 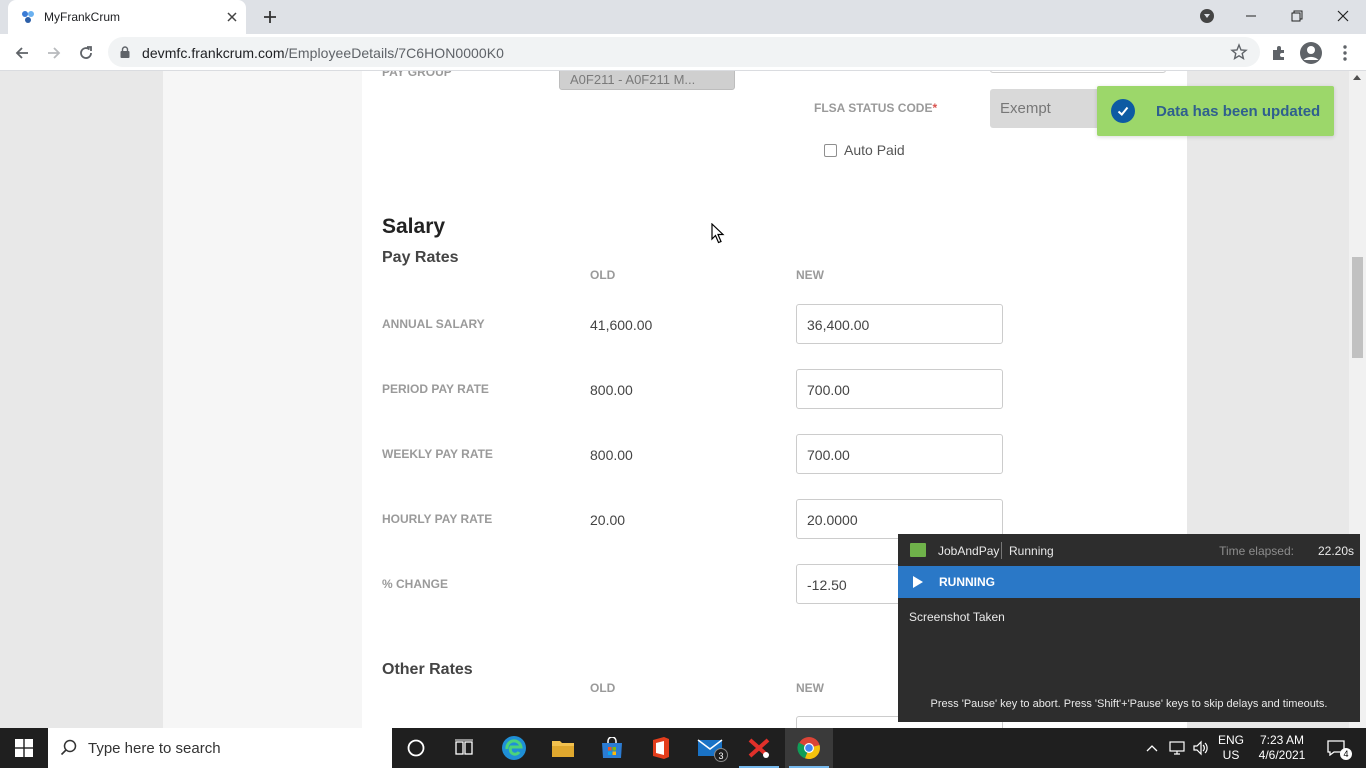 I want to click on auto-paid-label: Auto Paid, so click(x=874, y=150).